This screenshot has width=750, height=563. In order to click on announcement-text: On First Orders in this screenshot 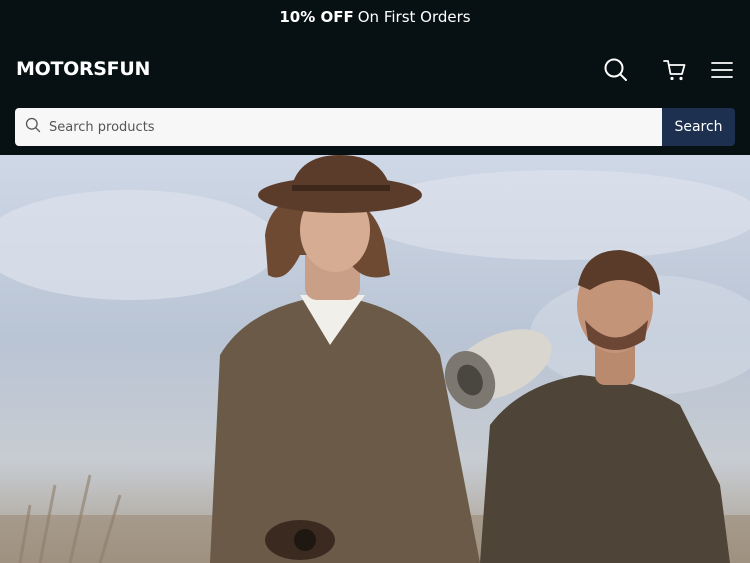, I will do `click(414, 17)`.